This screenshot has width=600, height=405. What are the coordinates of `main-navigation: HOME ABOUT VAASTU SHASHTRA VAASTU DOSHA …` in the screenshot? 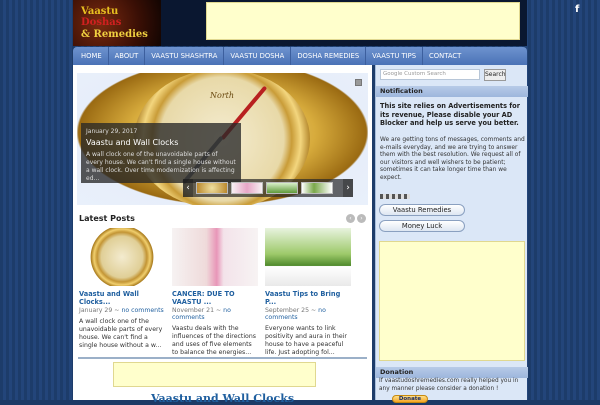 It's located at (300, 56).